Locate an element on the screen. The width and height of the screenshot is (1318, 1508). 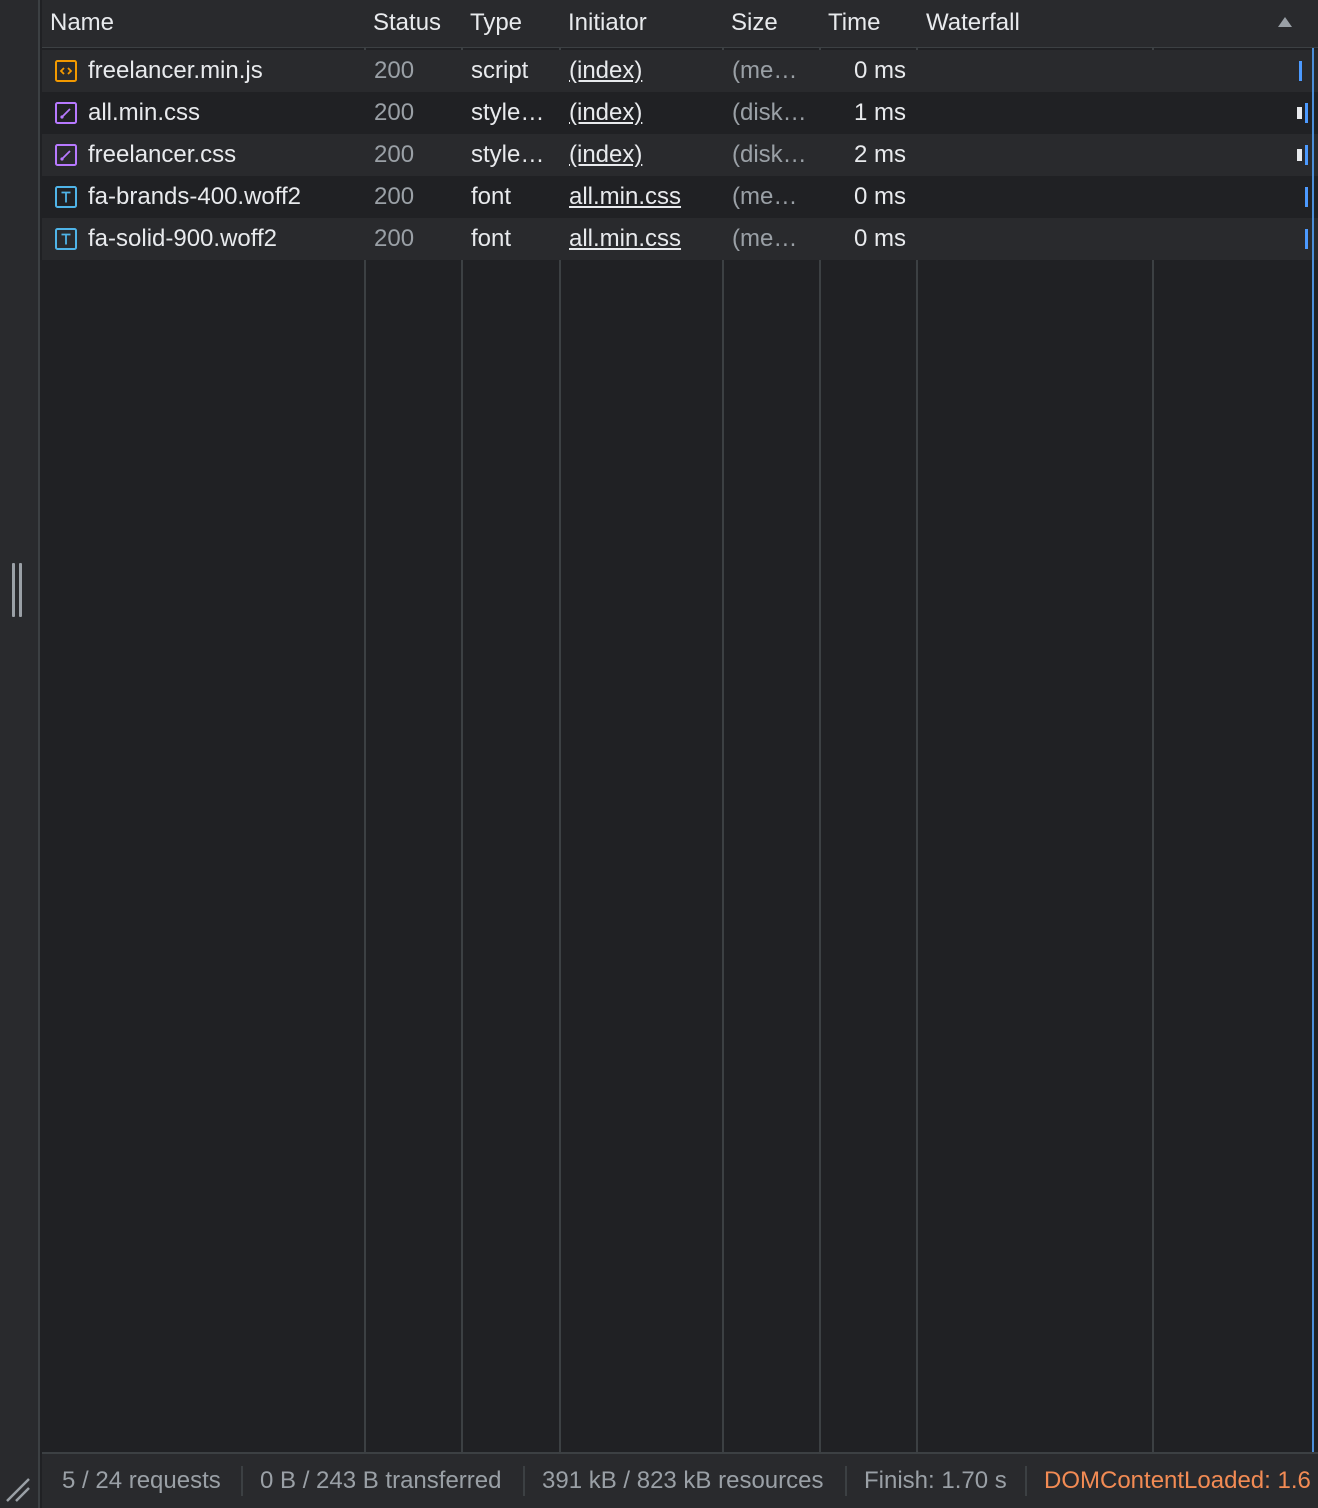
finish-time: Finish: 1.70 s is located at coordinates (935, 1480).